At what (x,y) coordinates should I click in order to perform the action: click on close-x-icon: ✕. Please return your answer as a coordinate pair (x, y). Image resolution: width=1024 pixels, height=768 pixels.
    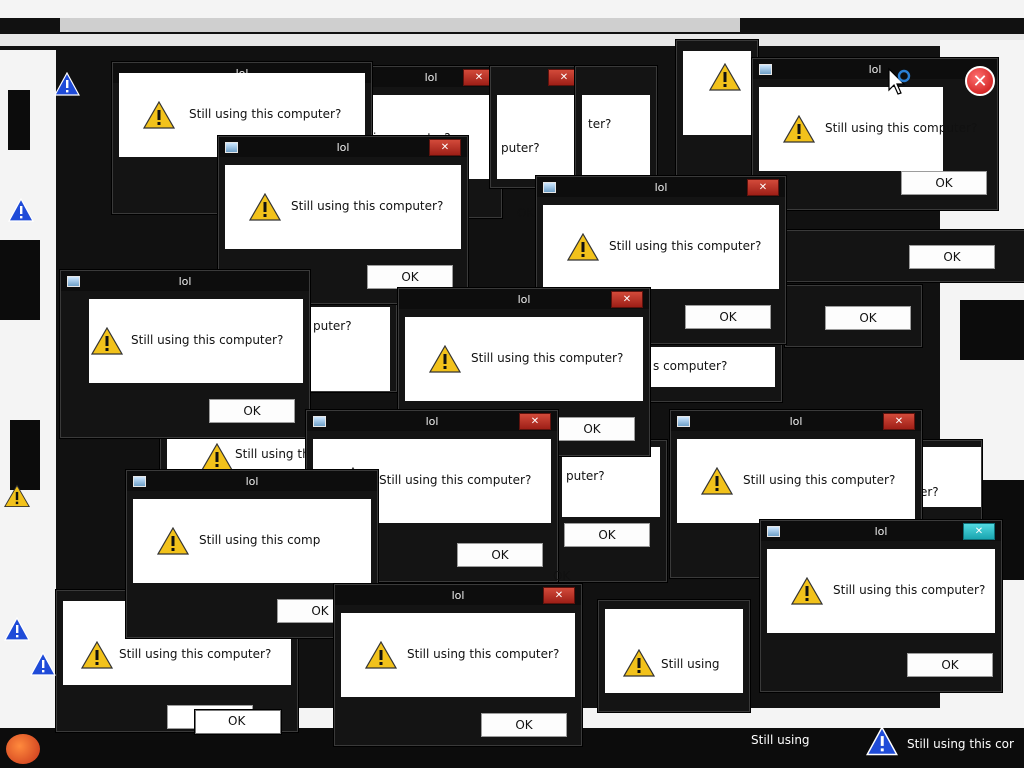
    Looking at the image, I should click on (980, 81).